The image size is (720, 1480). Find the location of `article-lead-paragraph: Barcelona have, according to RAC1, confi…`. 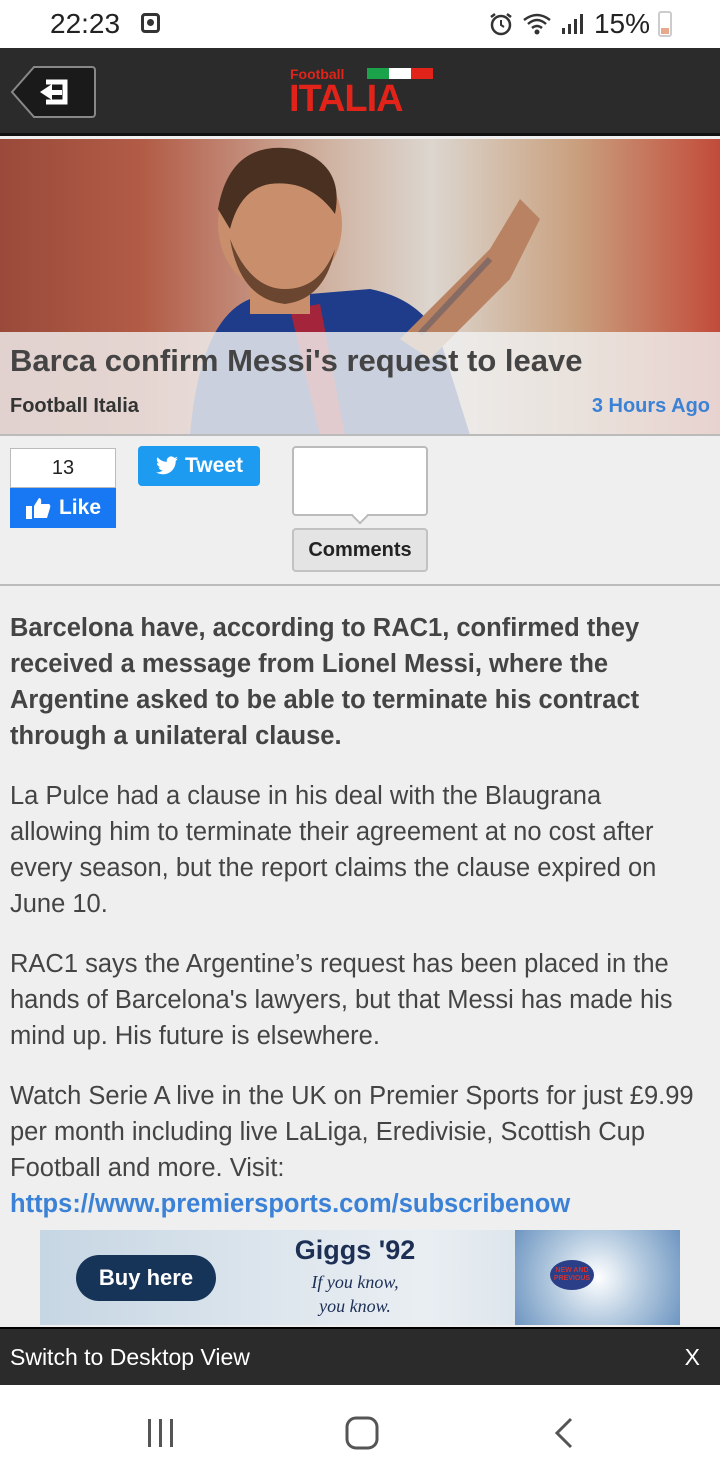

article-lead-paragraph: Barcelona have, according to RAC1, confi… is located at coordinates (325, 682).